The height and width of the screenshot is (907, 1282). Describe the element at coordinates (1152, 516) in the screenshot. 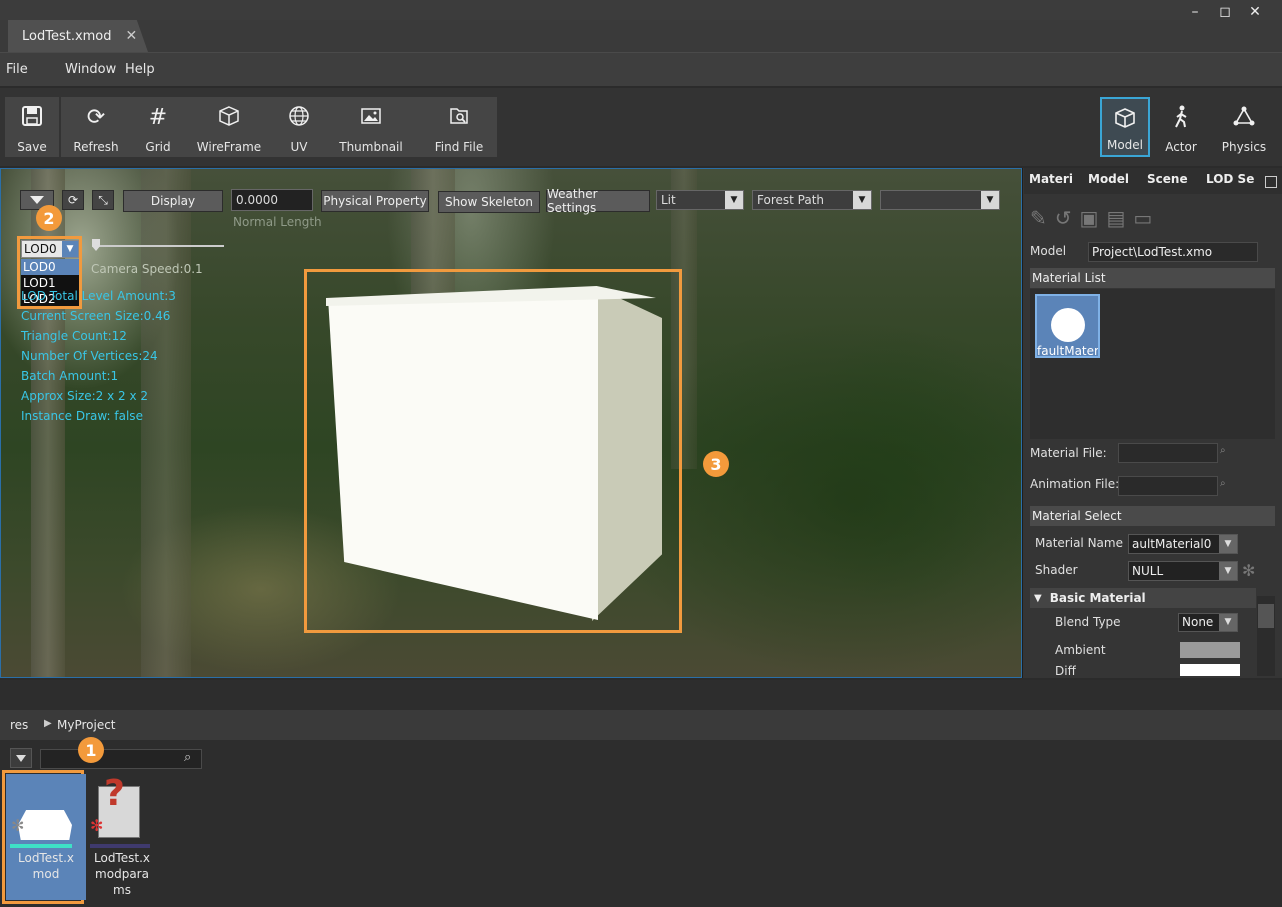

I see `material-select-header: Material Select` at that location.